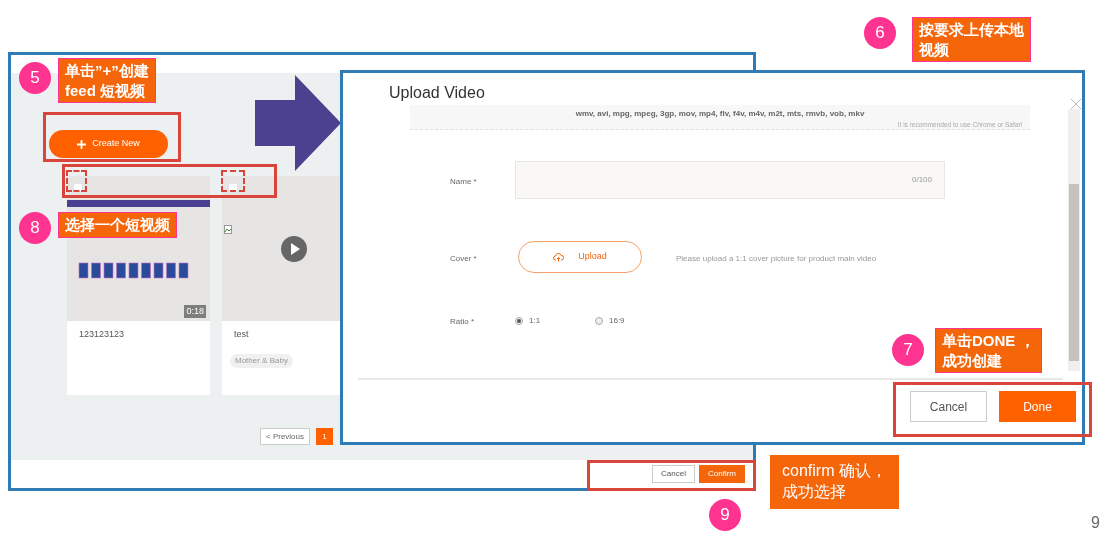 The width and height of the screenshot is (1106, 535). Describe the element at coordinates (261, 360) in the screenshot. I see `category-tag: Mother & Baby` at that location.